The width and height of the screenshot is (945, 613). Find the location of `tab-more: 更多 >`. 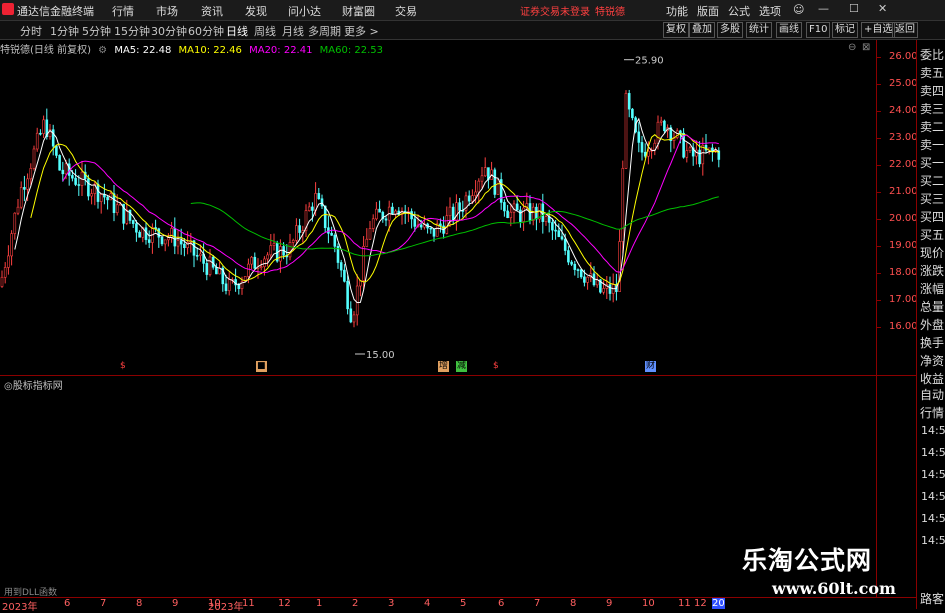

tab-more: 更多 > is located at coordinates (361, 31).